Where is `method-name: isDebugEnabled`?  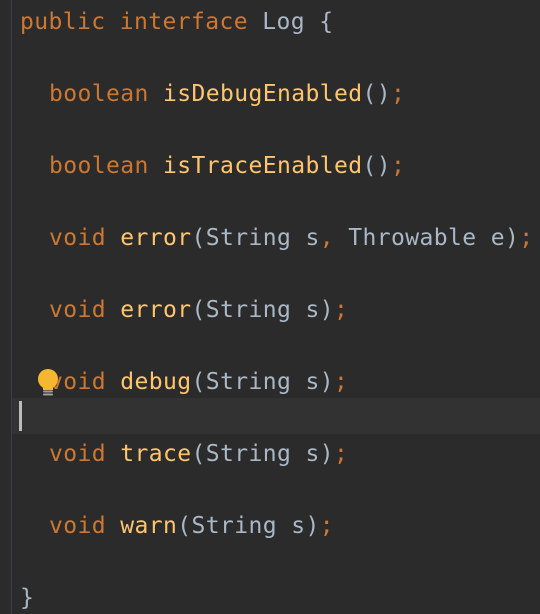 method-name: isDebugEnabled is located at coordinates (262, 94).